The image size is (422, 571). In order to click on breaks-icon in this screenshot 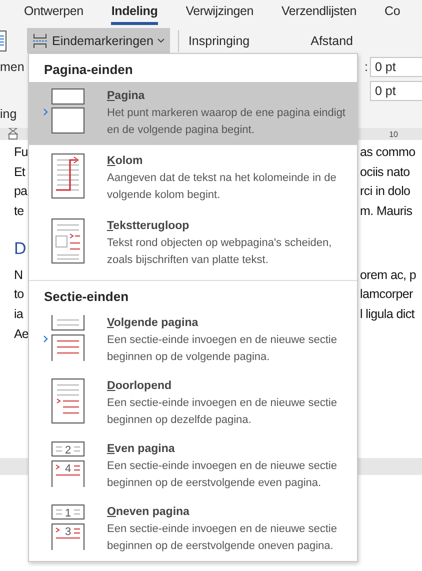, I will do `click(40, 40)`.